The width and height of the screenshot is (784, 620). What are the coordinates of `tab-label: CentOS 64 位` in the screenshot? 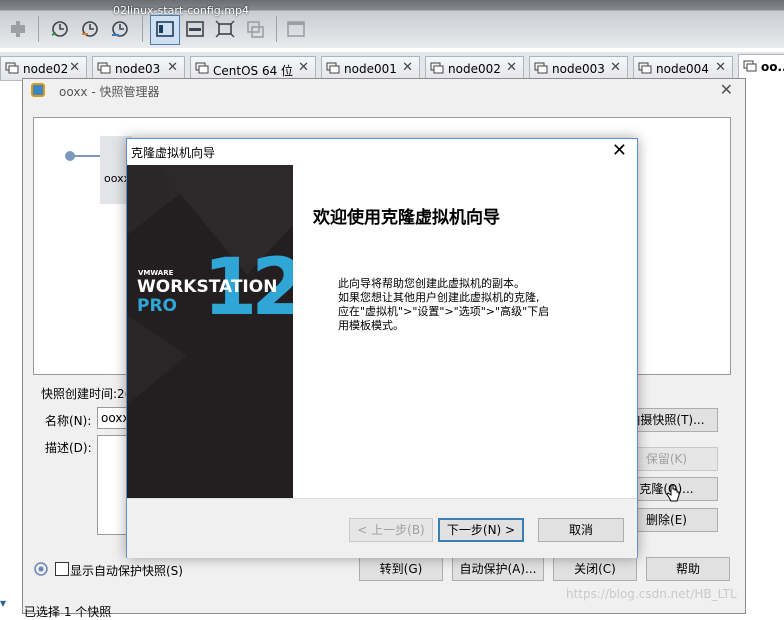 It's located at (253, 71).